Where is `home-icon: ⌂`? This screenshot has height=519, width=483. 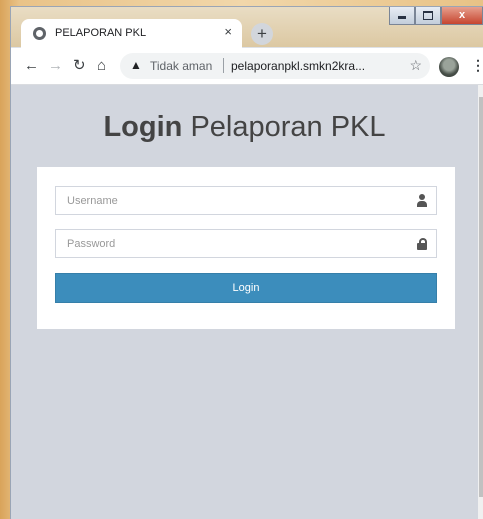 home-icon: ⌂ is located at coordinates (101, 66).